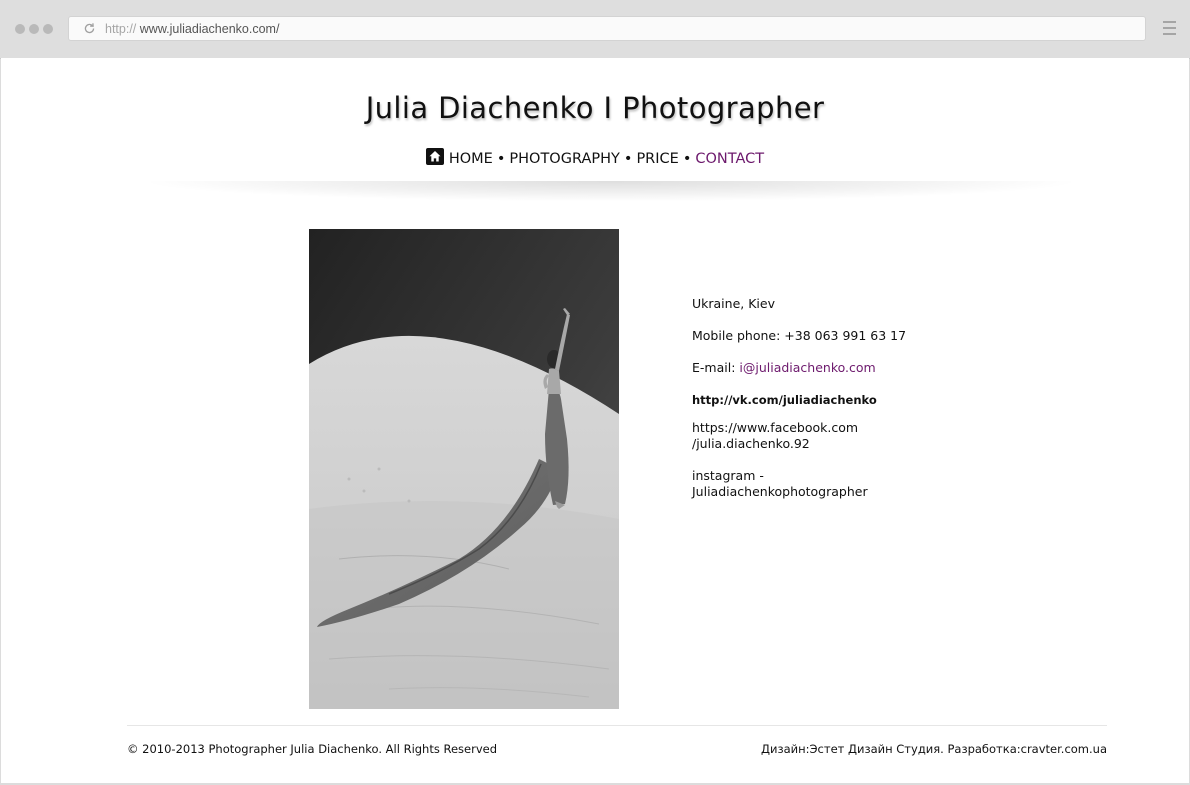 This screenshot has width=1190, height=785. I want to click on window-close-dot, so click(20, 29).